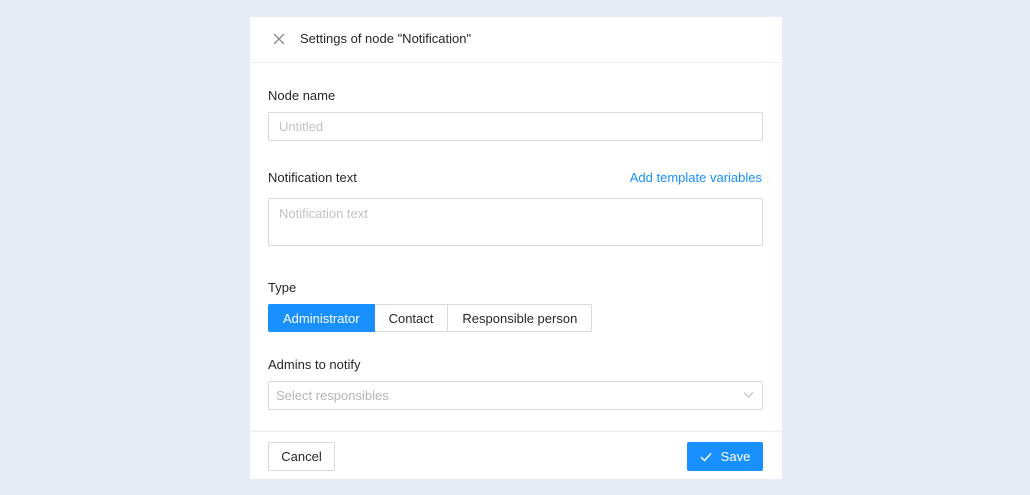  I want to click on admins-select: Select responsibles, so click(515, 395).